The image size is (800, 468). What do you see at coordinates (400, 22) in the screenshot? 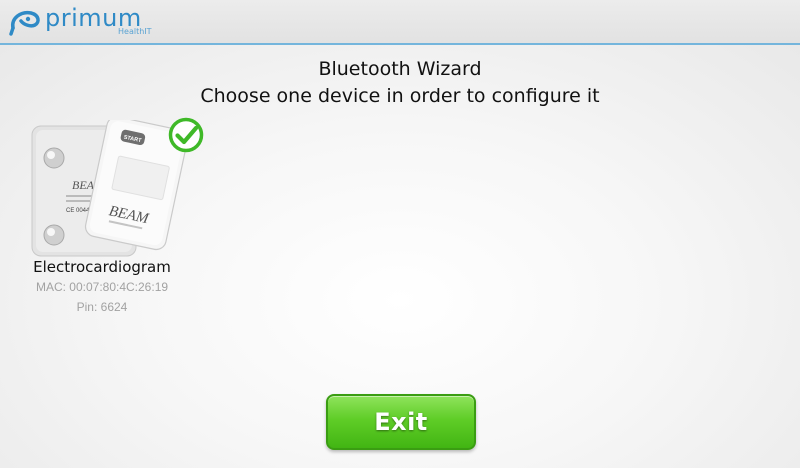
I see `app-header: primum HealthIT` at bounding box center [400, 22].